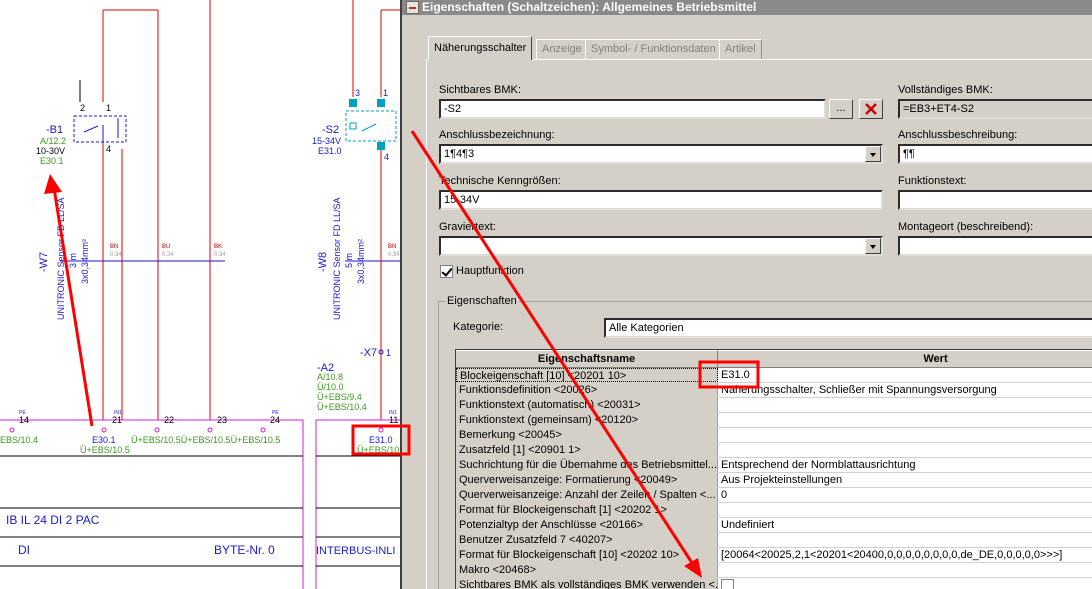 The image size is (1092, 589). I want to click on property-name-cell: Querverweisanzeige: Formatierung <20049>, so click(587, 480).